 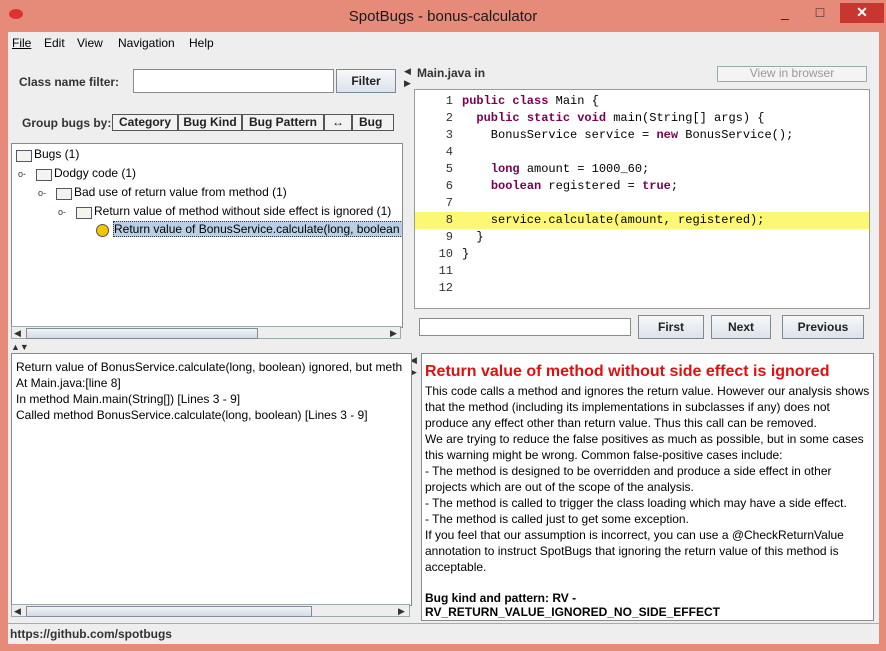 What do you see at coordinates (820, 13) in the screenshot?
I see `maximize-button: □` at bounding box center [820, 13].